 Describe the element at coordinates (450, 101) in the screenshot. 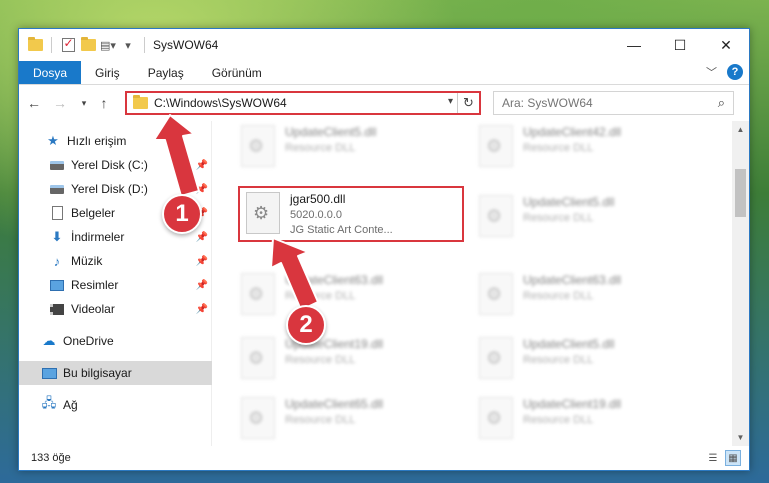

I see `address-dropdown-icon: ▾` at that location.